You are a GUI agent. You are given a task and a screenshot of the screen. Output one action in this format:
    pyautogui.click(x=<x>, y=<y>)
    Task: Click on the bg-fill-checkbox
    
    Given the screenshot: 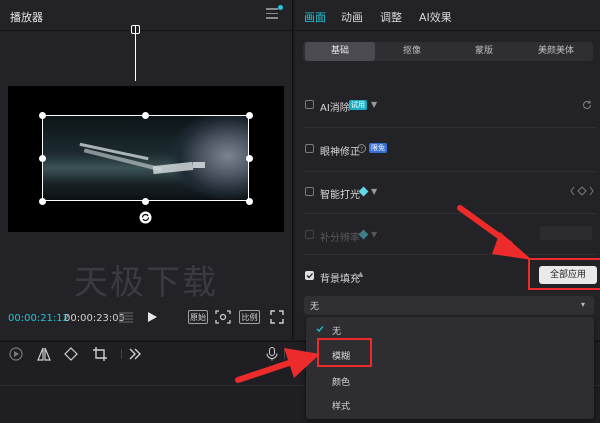 What is the action you would take?
    pyautogui.click(x=309, y=275)
    